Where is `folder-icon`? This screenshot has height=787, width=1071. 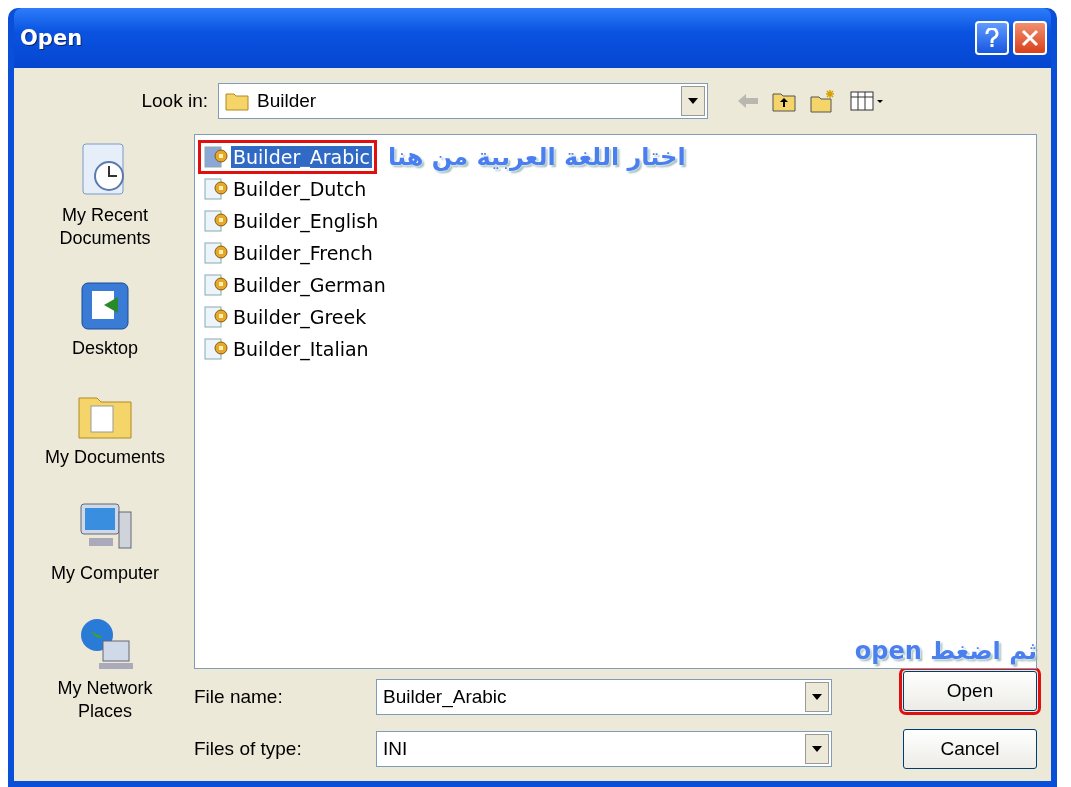 folder-icon is located at coordinates (237, 101).